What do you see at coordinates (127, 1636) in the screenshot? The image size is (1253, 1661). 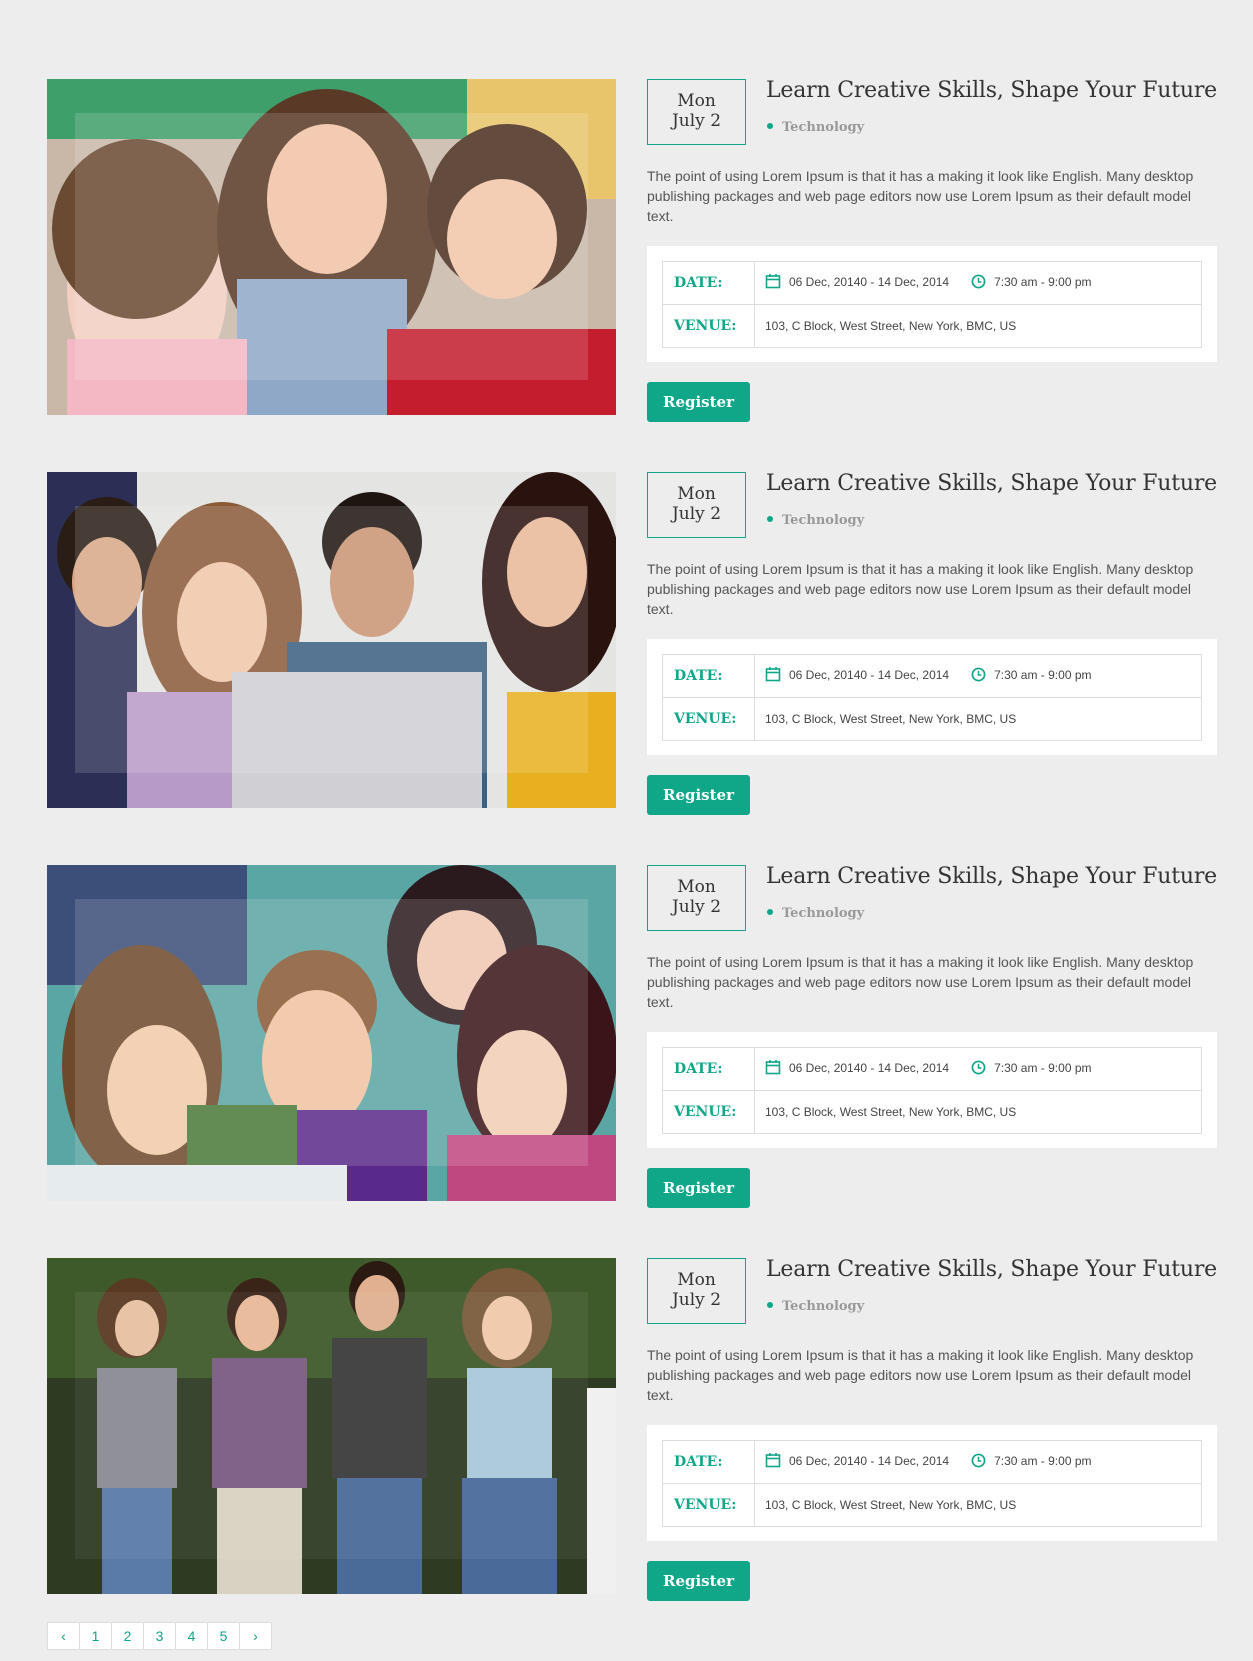 I see `page-2-button: 2` at bounding box center [127, 1636].